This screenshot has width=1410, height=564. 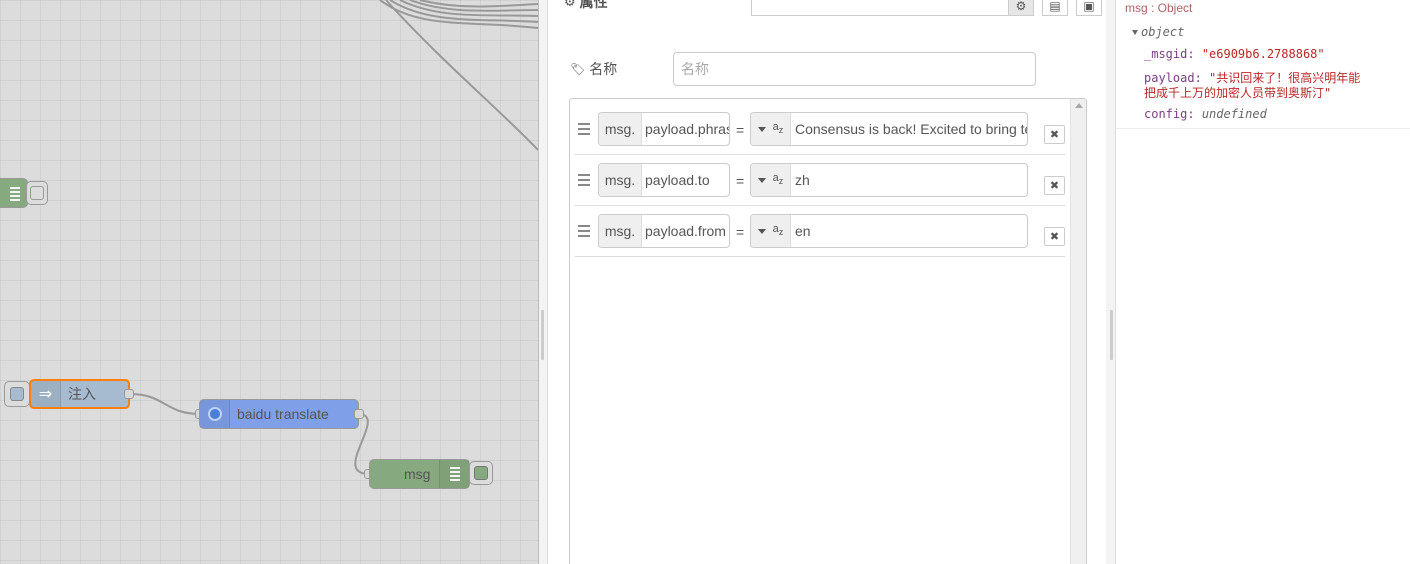 I want to click on partial-debug-node, so click(x=14, y=193).